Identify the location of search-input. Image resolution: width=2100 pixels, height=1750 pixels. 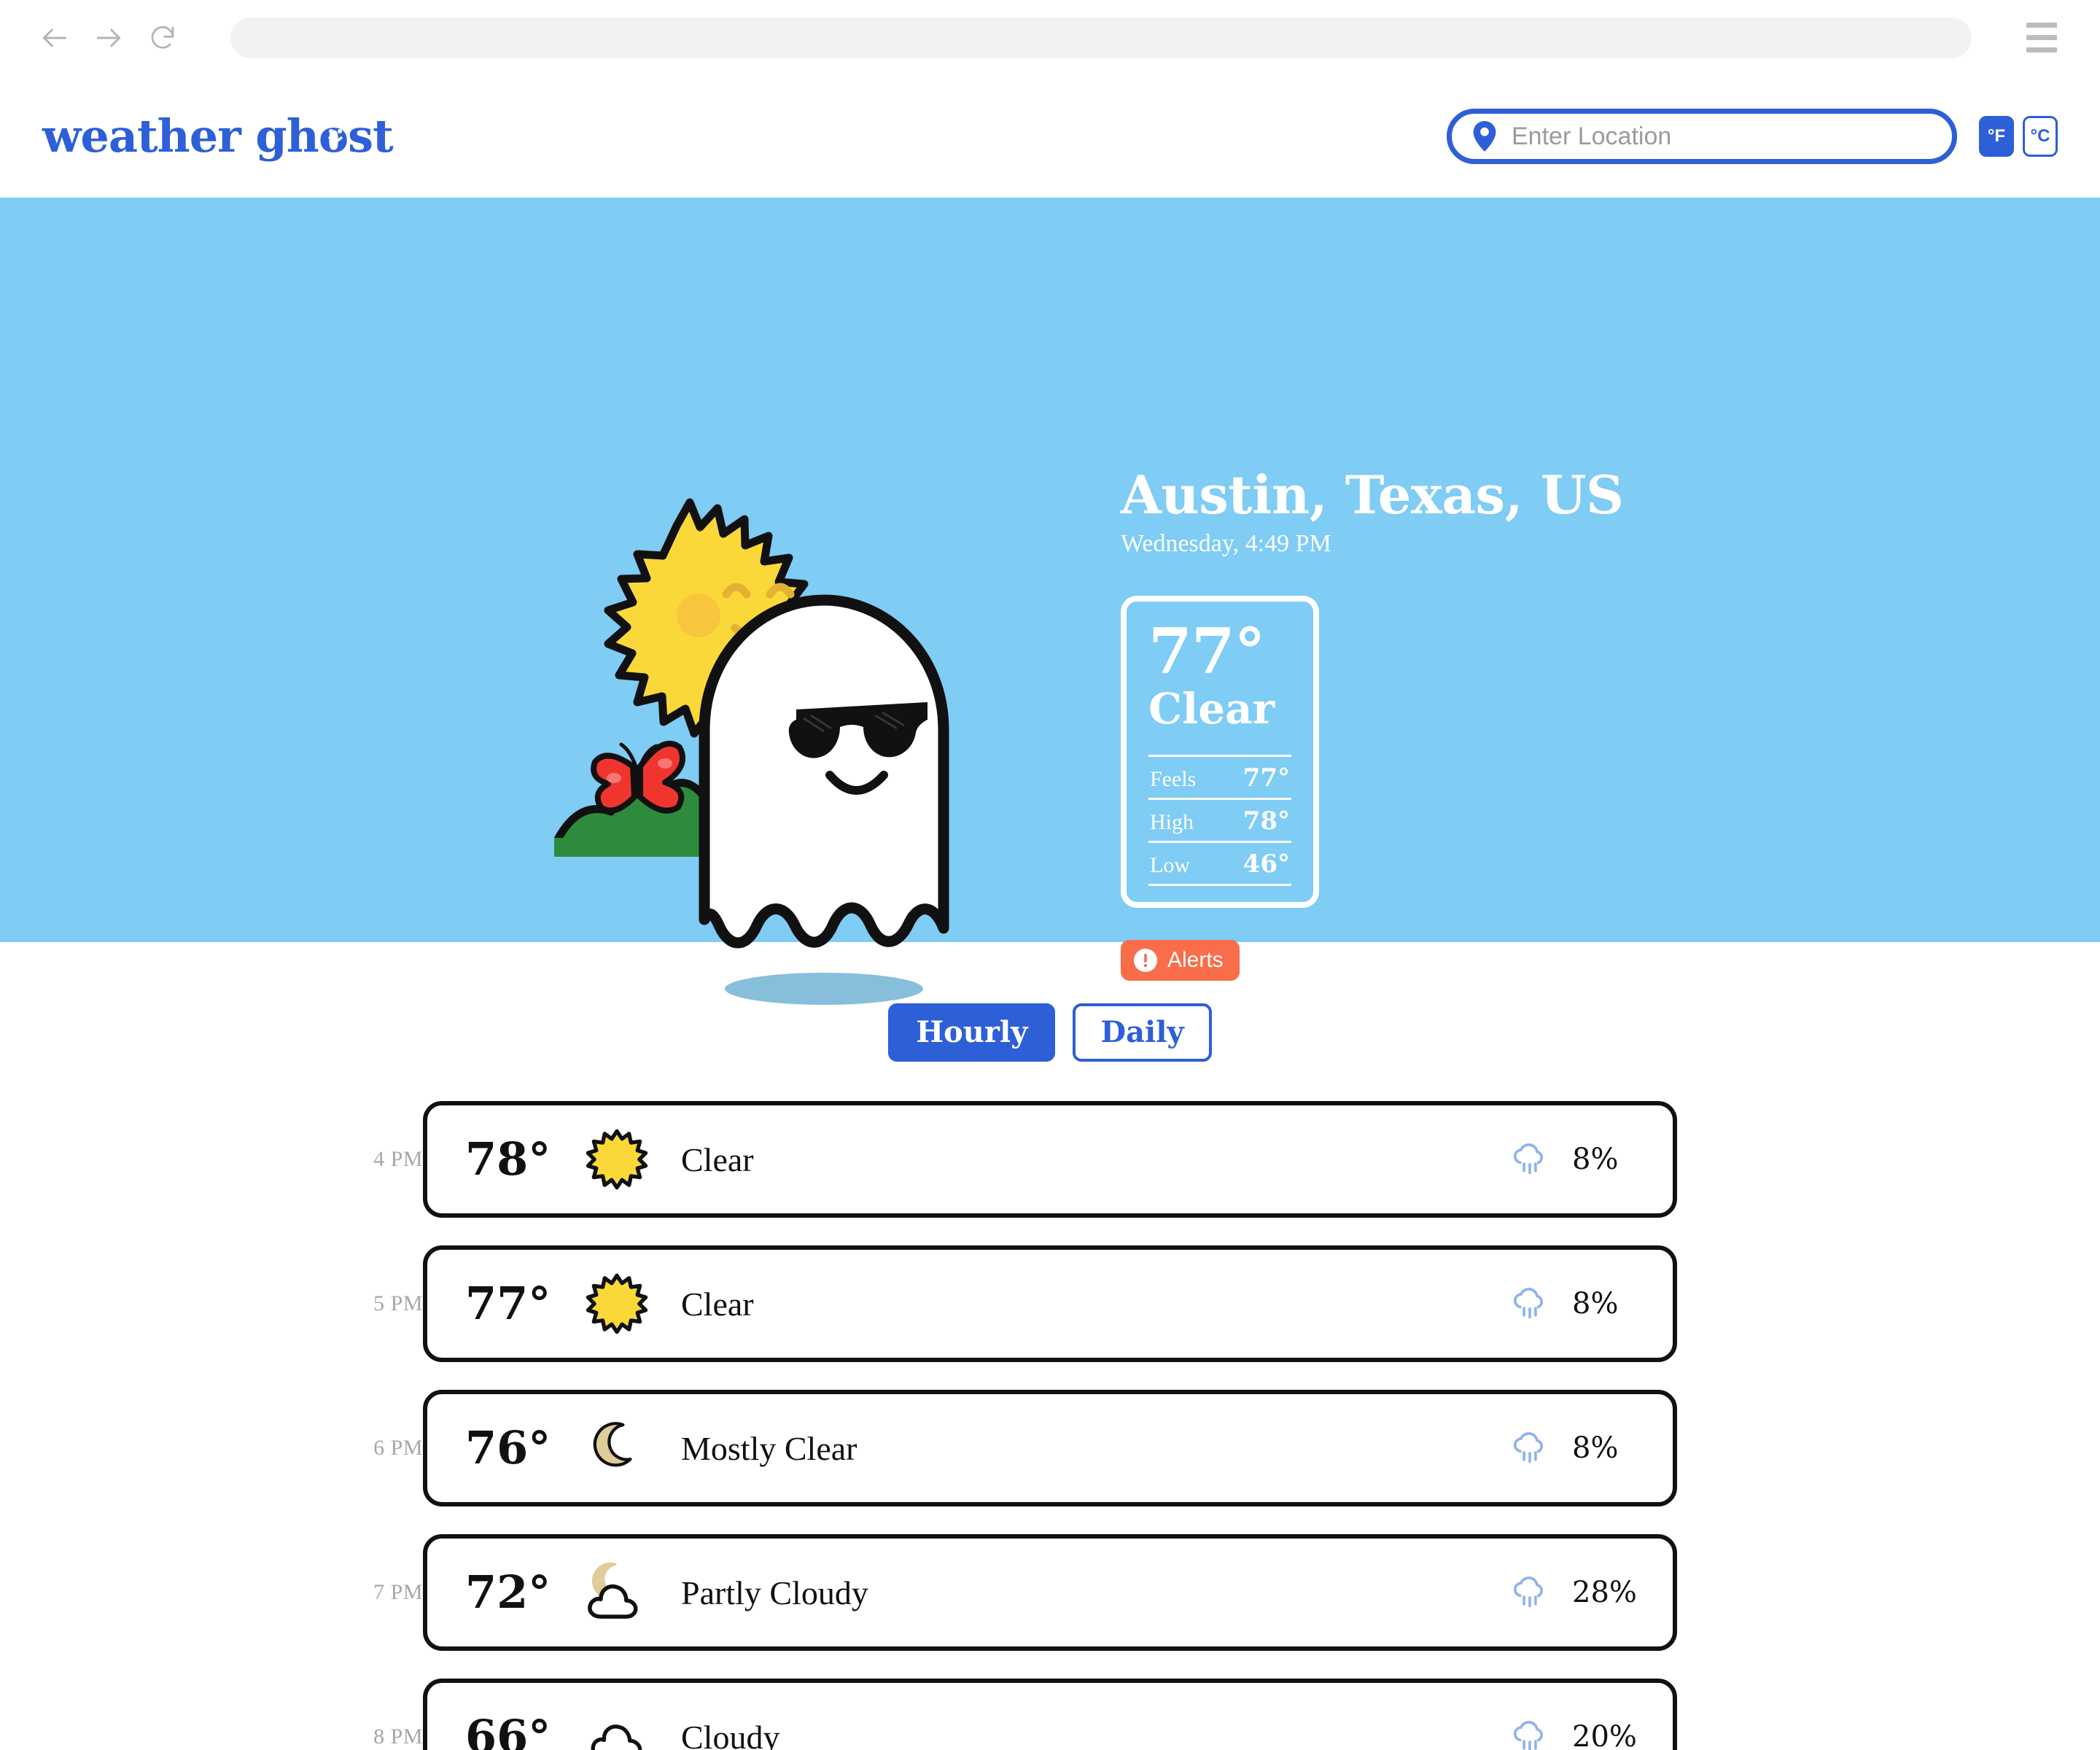
(1722, 136).